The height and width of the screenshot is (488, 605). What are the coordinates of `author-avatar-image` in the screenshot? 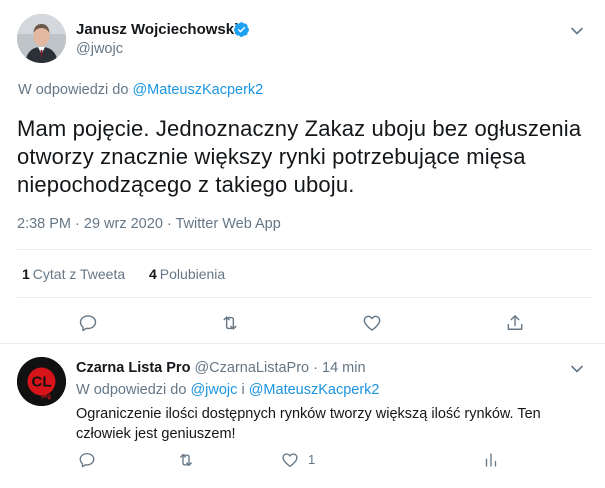 It's located at (41, 38).